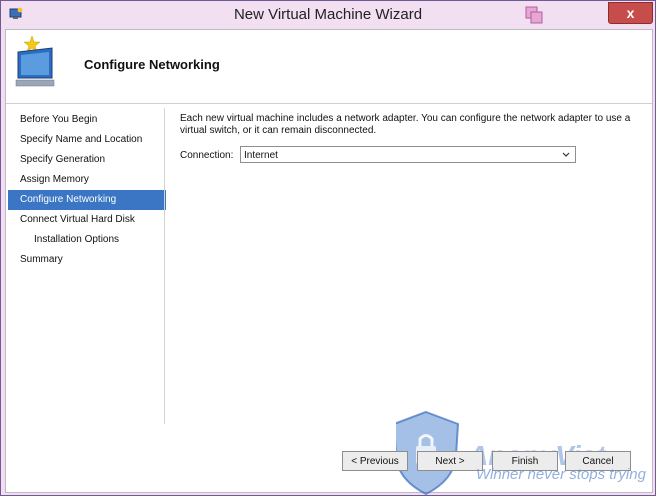  I want to click on wizard-header: Configure Networking, so click(329, 66).